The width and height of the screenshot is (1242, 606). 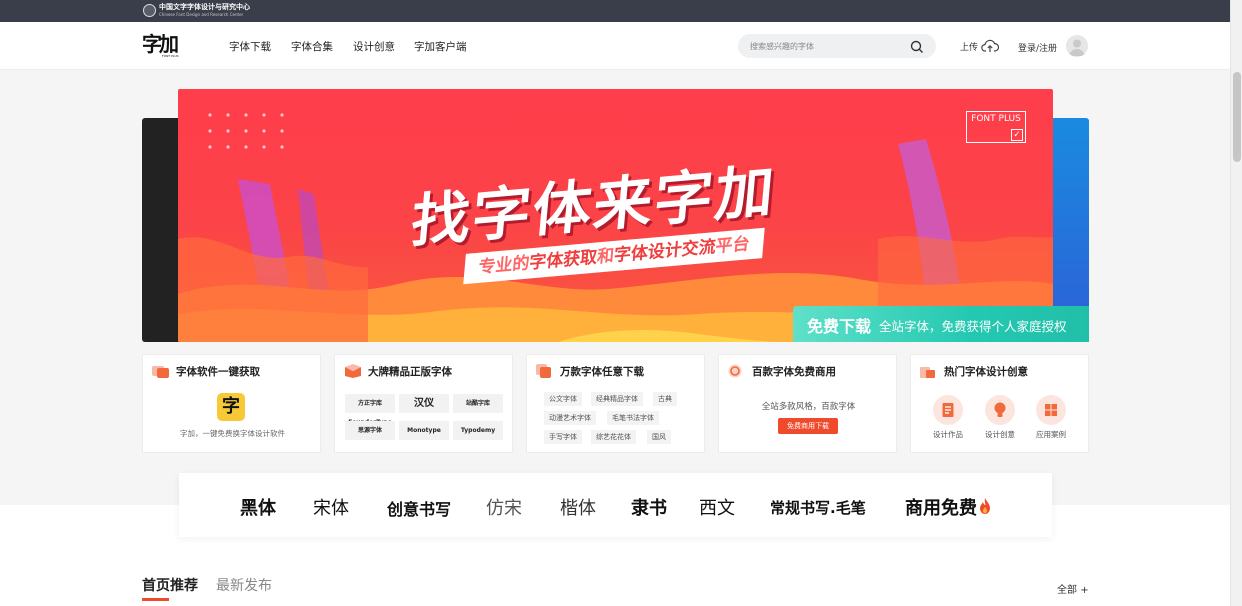 I want to click on search-input, so click(x=825, y=46).